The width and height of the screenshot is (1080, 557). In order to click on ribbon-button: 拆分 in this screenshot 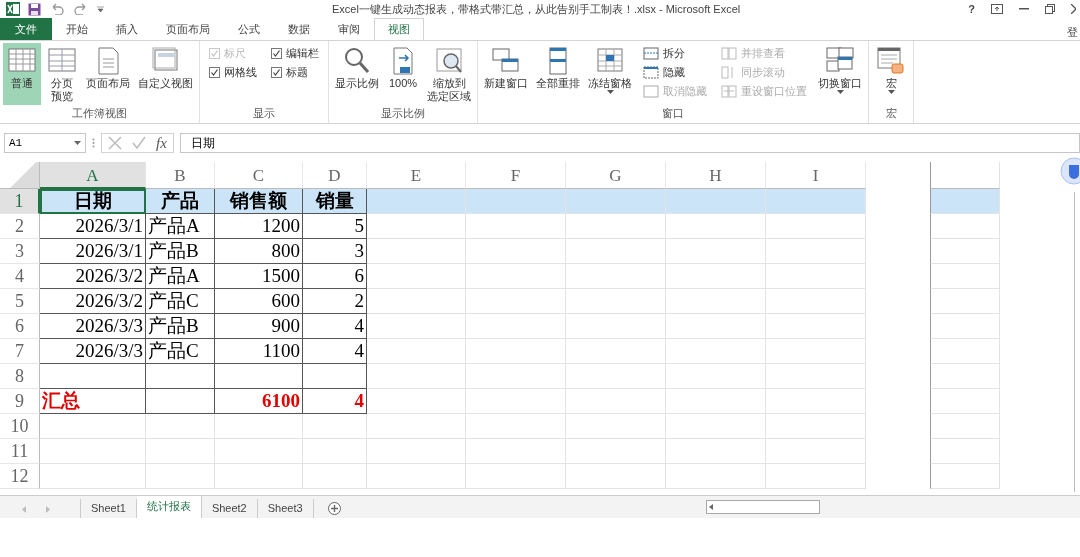, I will do `click(675, 53)`.